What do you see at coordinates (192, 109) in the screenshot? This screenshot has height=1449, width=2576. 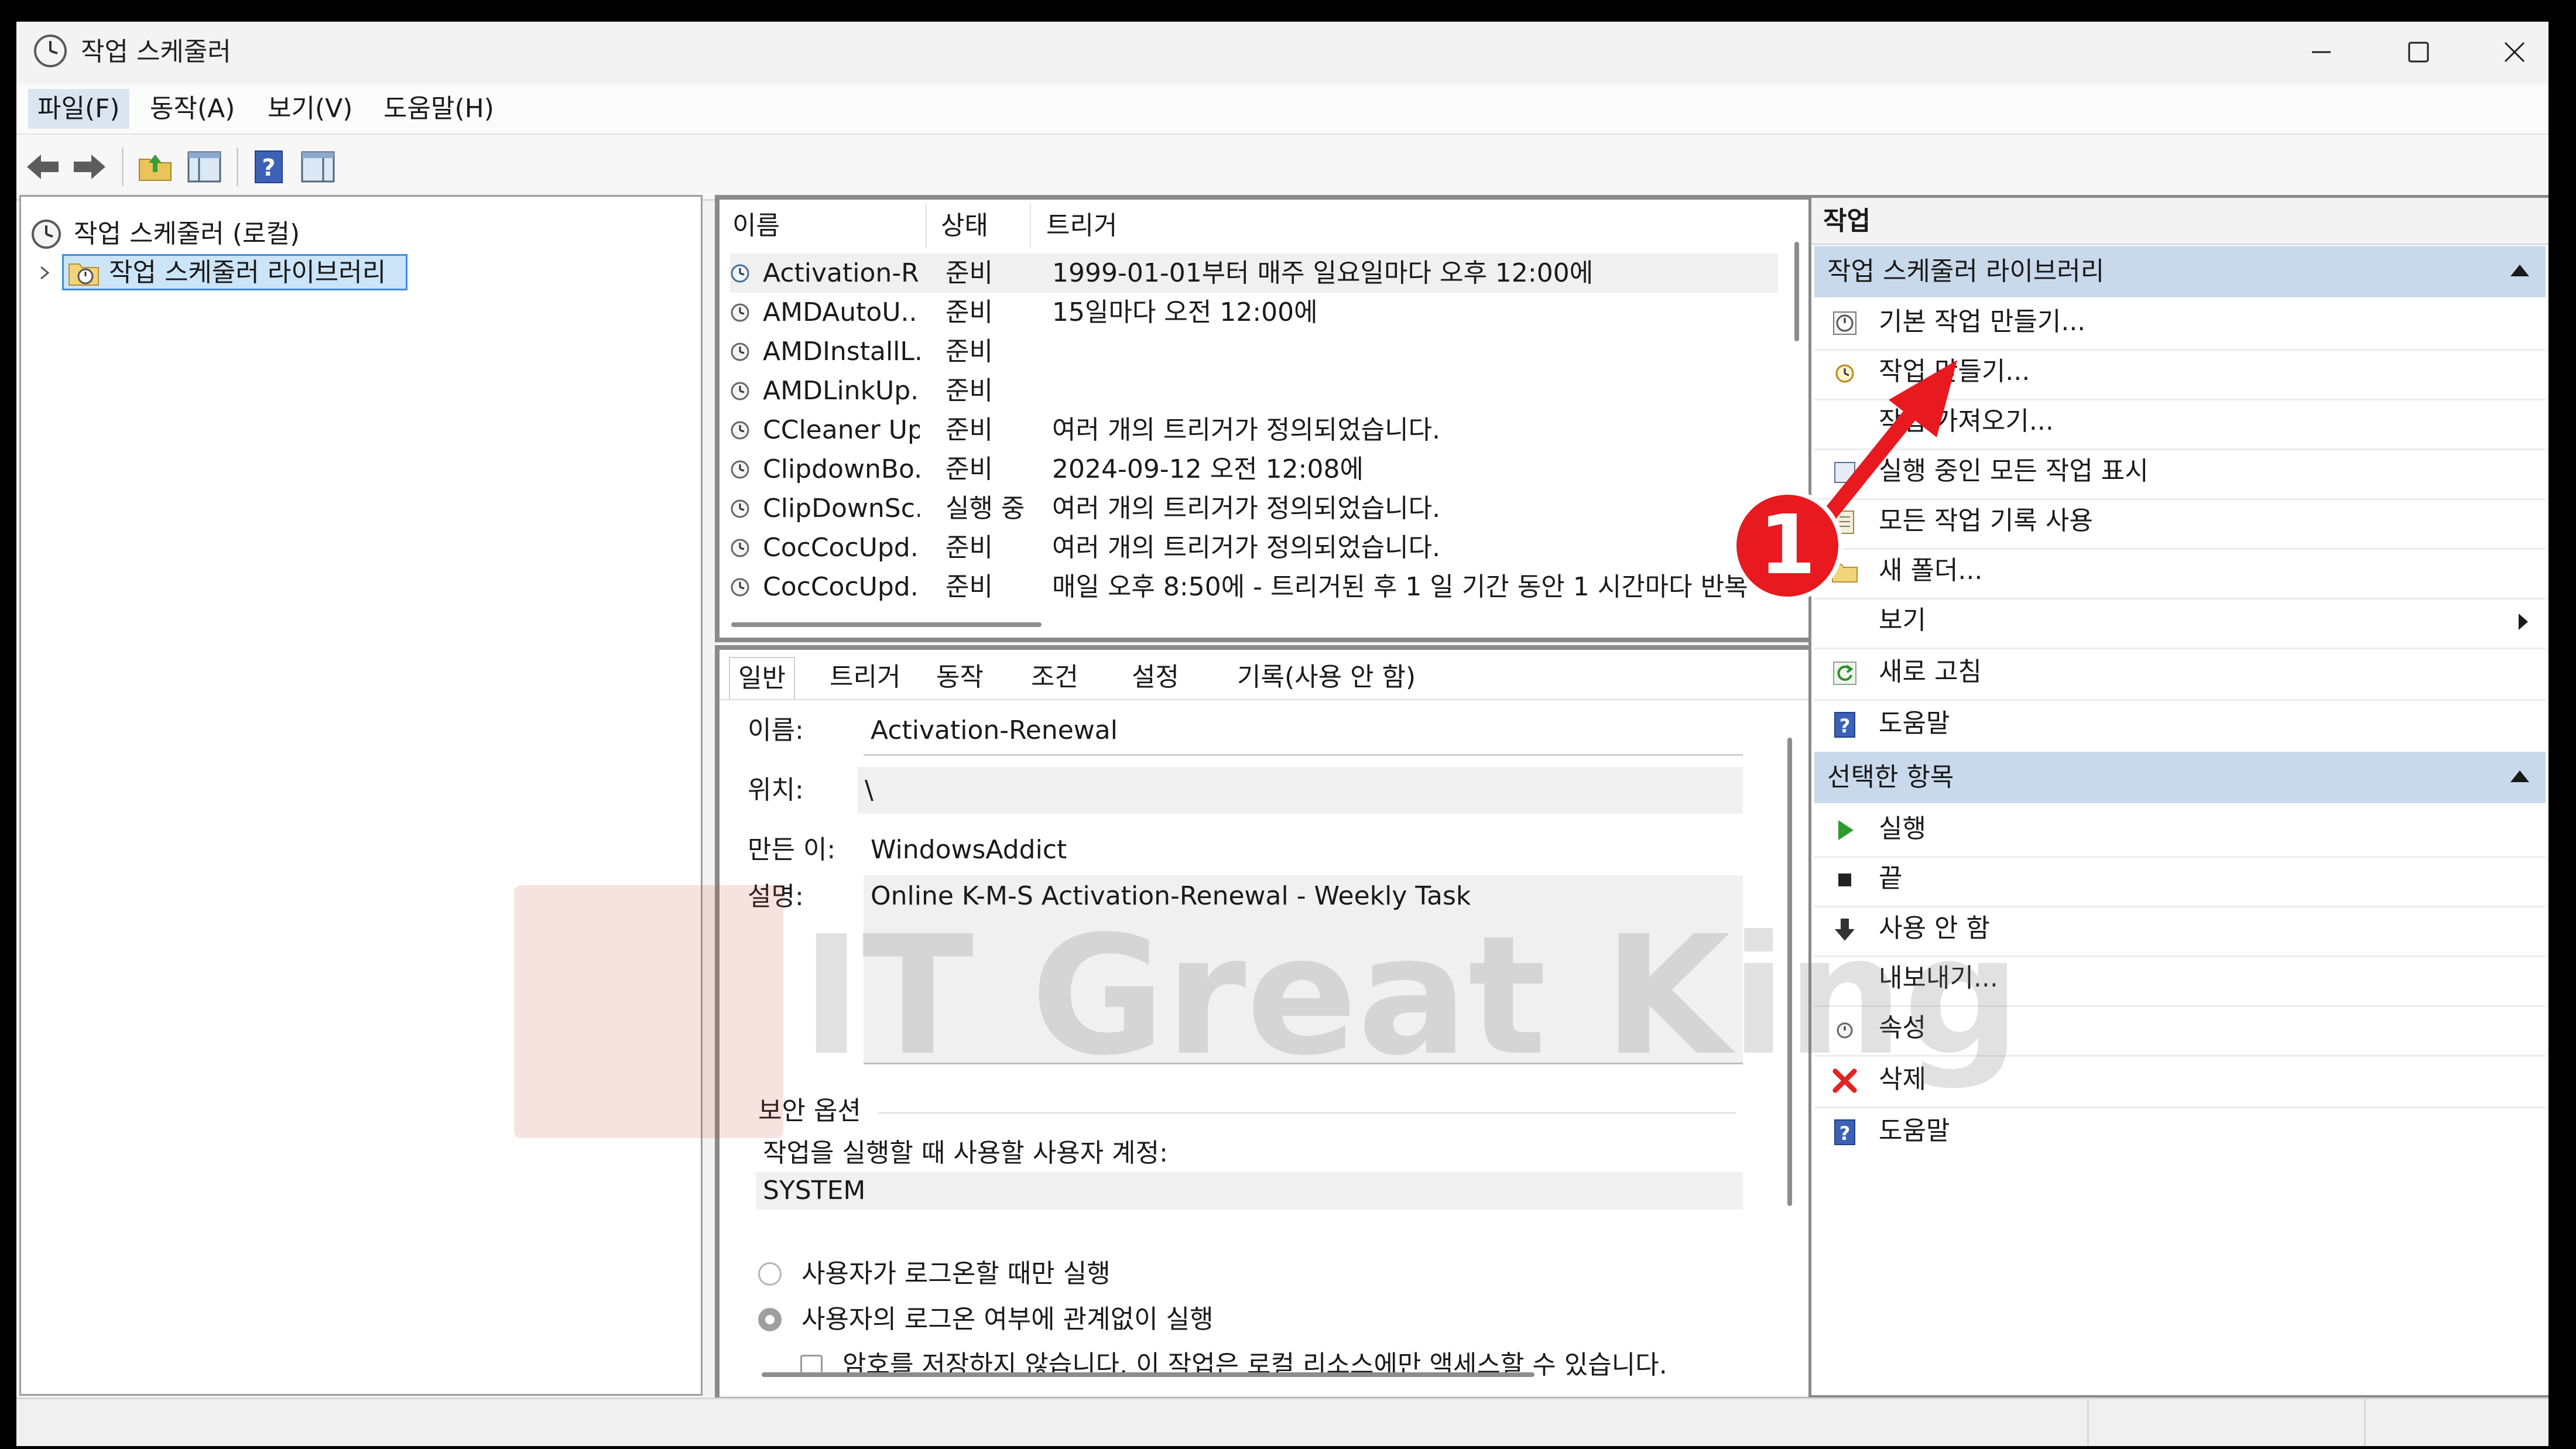 I see `menu-action: 동작(A)` at bounding box center [192, 109].